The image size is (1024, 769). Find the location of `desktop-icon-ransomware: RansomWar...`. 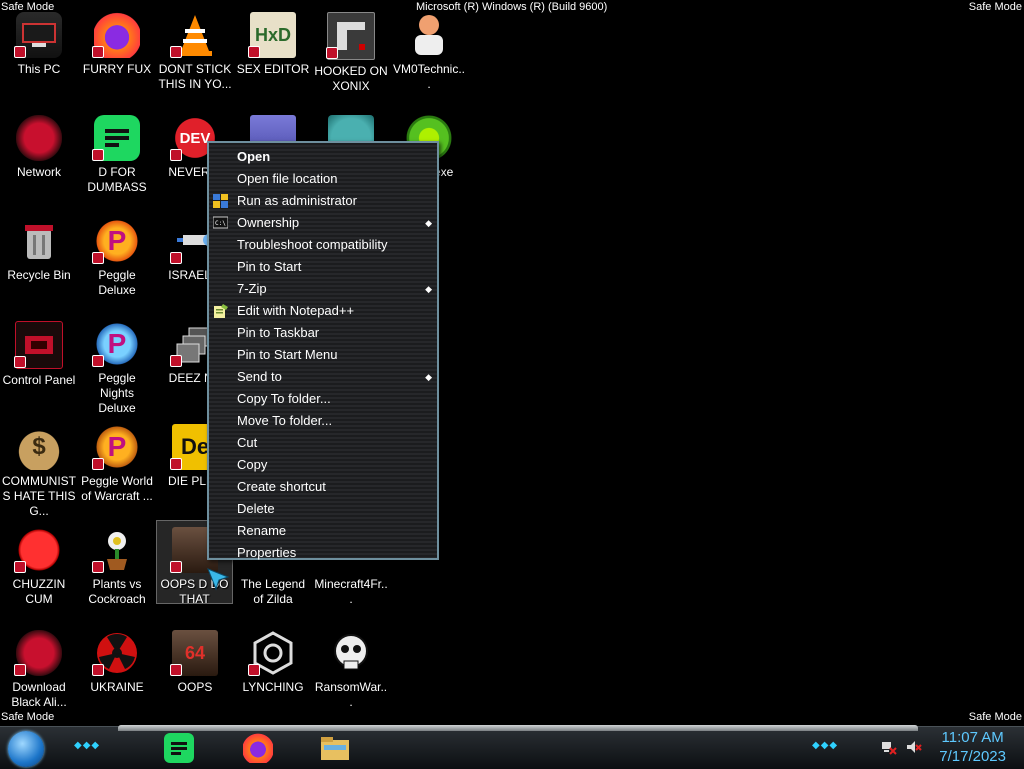

desktop-icon-ransomware: RansomWar... is located at coordinates (351, 674).